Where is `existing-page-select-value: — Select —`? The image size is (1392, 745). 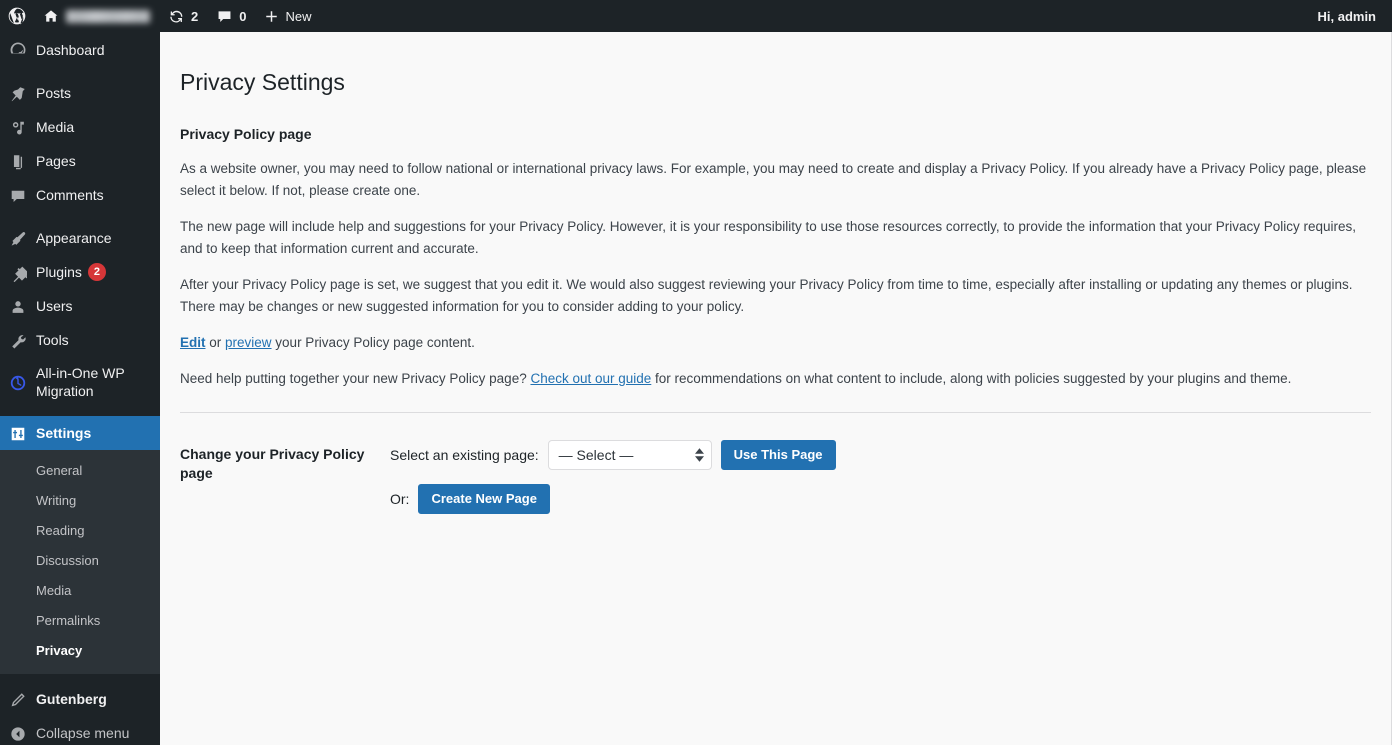 existing-page-select-value: — Select — is located at coordinates (596, 455).